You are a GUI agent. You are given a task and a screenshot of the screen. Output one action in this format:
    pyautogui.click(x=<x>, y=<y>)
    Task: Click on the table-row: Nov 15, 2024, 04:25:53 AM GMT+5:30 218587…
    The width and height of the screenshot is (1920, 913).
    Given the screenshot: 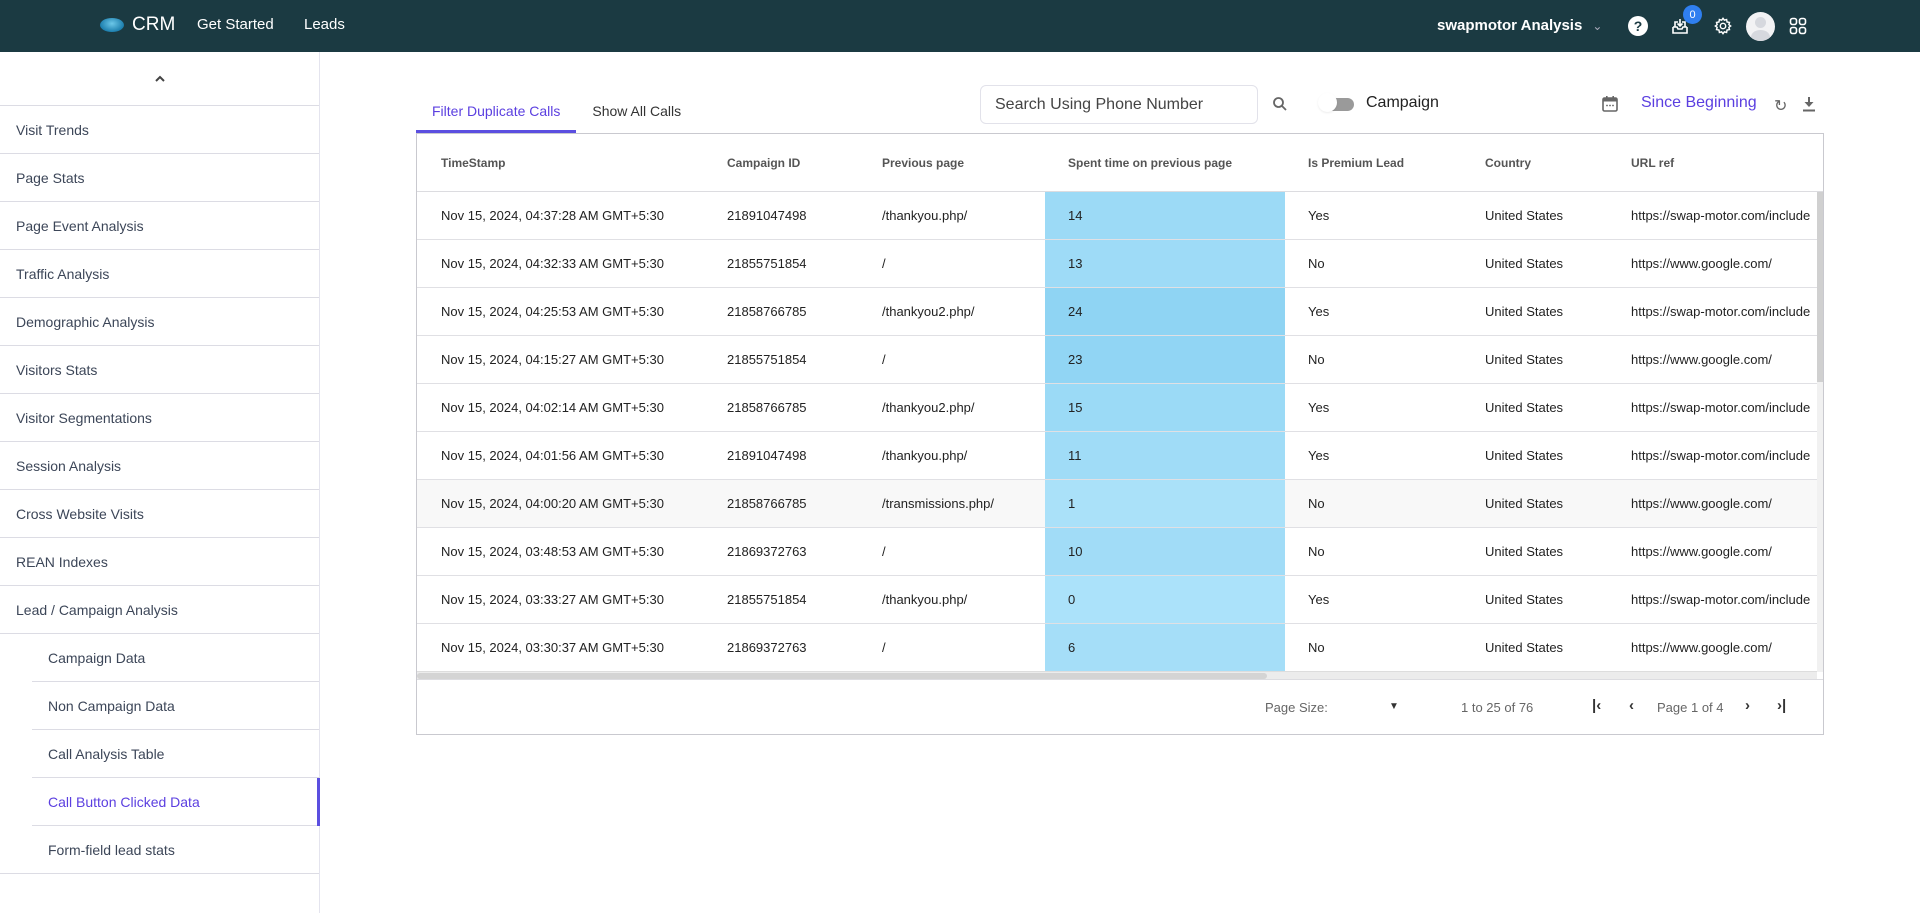 What is the action you would take?
    pyautogui.click(x=1117, y=312)
    